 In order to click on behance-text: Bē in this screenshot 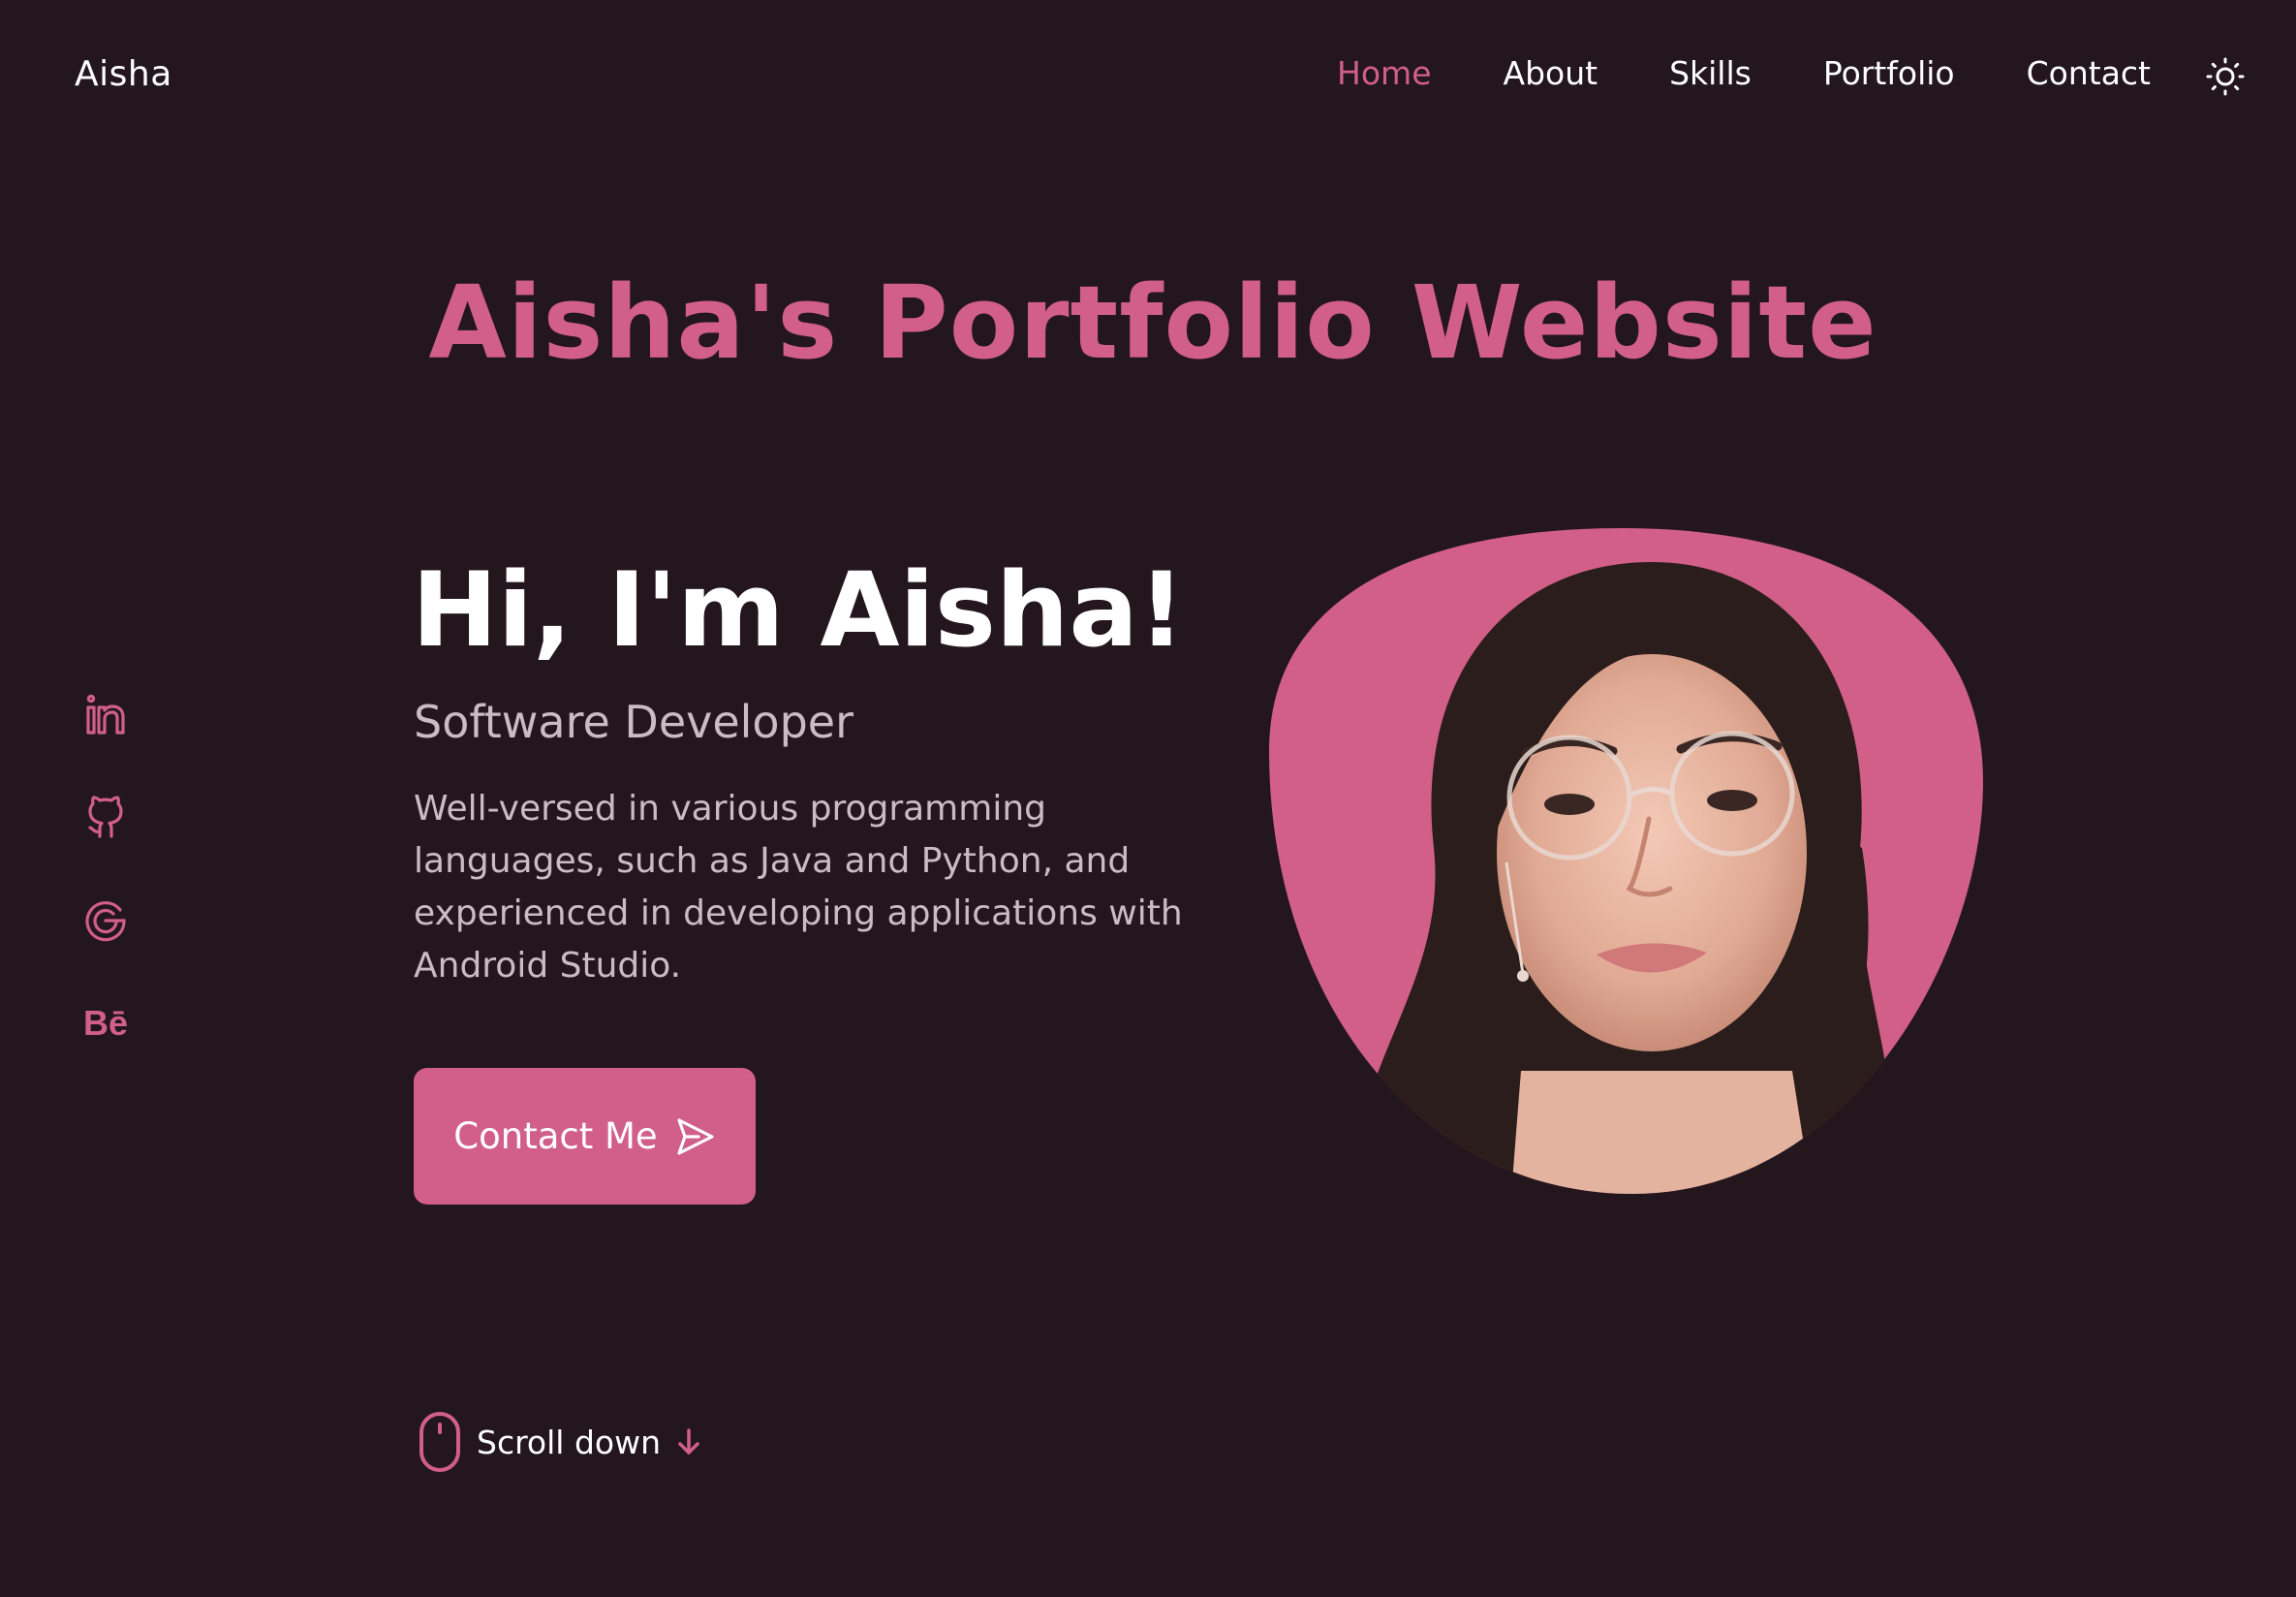, I will do `click(105, 1023)`.